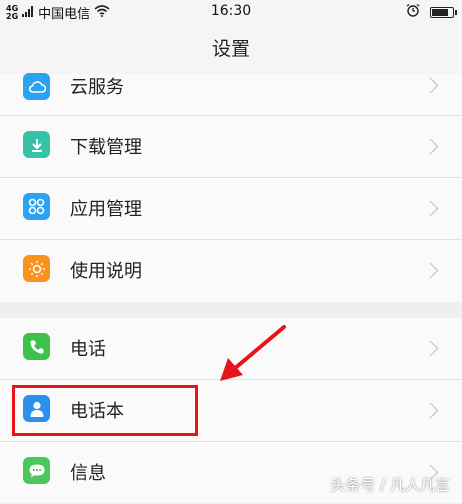 This screenshot has height=504, width=462. Describe the element at coordinates (36, 86) in the screenshot. I see `cloud-icon` at that location.